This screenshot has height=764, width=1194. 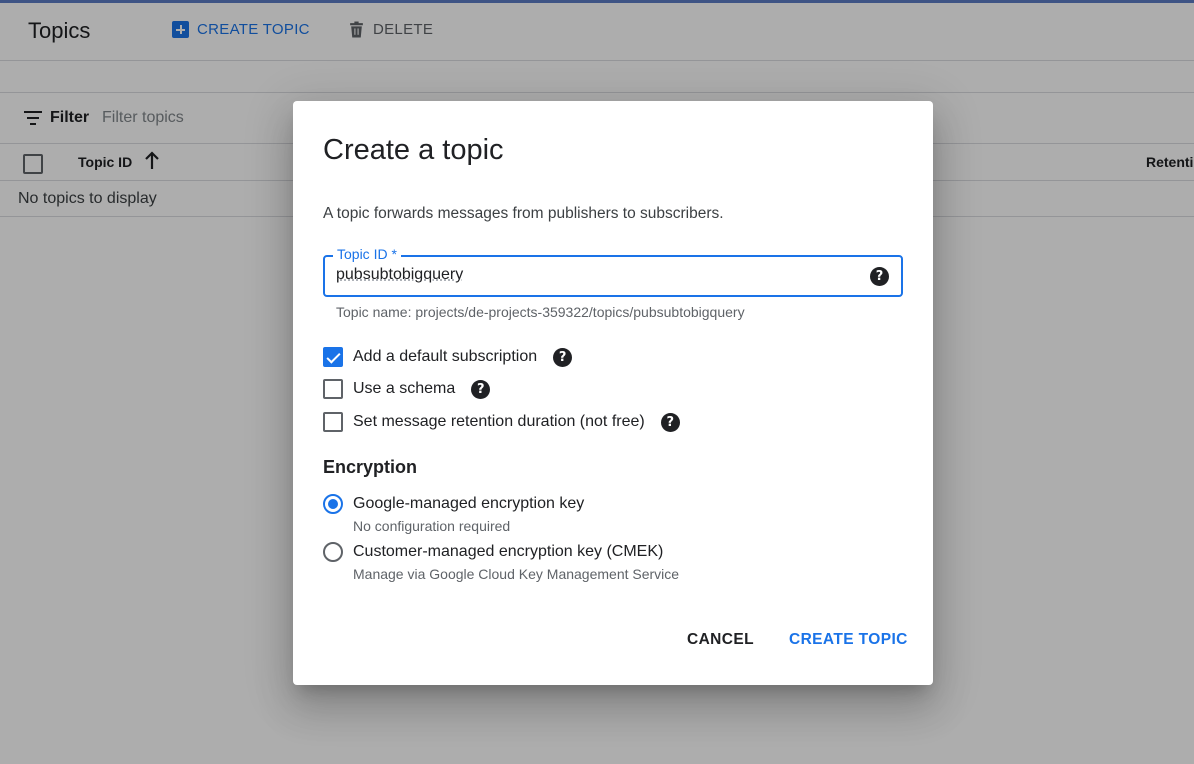 What do you see at coordinates (848, 640) in the screenshot?
I see `create-topic-button: CREATE TOPIC` at bounding box center [848, 640].